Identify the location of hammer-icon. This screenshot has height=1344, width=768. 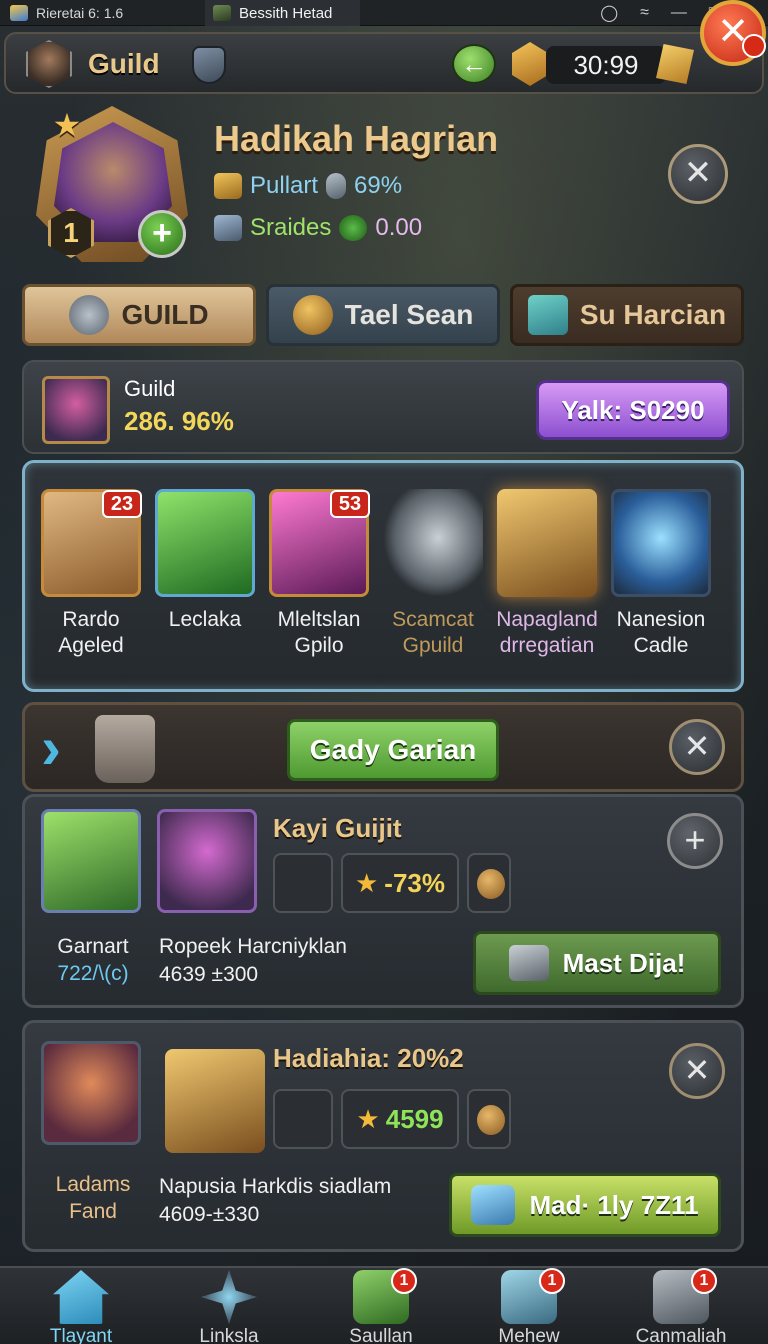
(528, 963).